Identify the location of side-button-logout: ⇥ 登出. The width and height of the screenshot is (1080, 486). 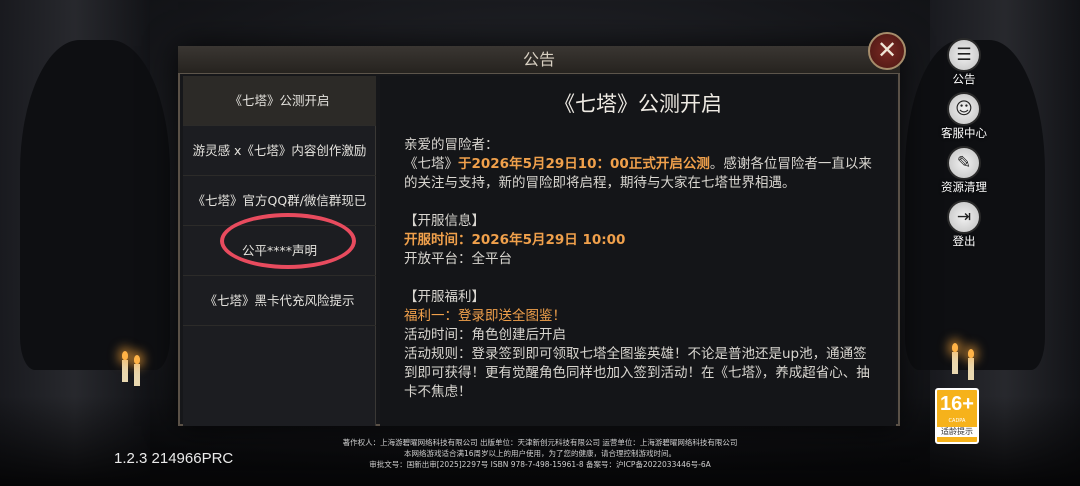
(964, 224).